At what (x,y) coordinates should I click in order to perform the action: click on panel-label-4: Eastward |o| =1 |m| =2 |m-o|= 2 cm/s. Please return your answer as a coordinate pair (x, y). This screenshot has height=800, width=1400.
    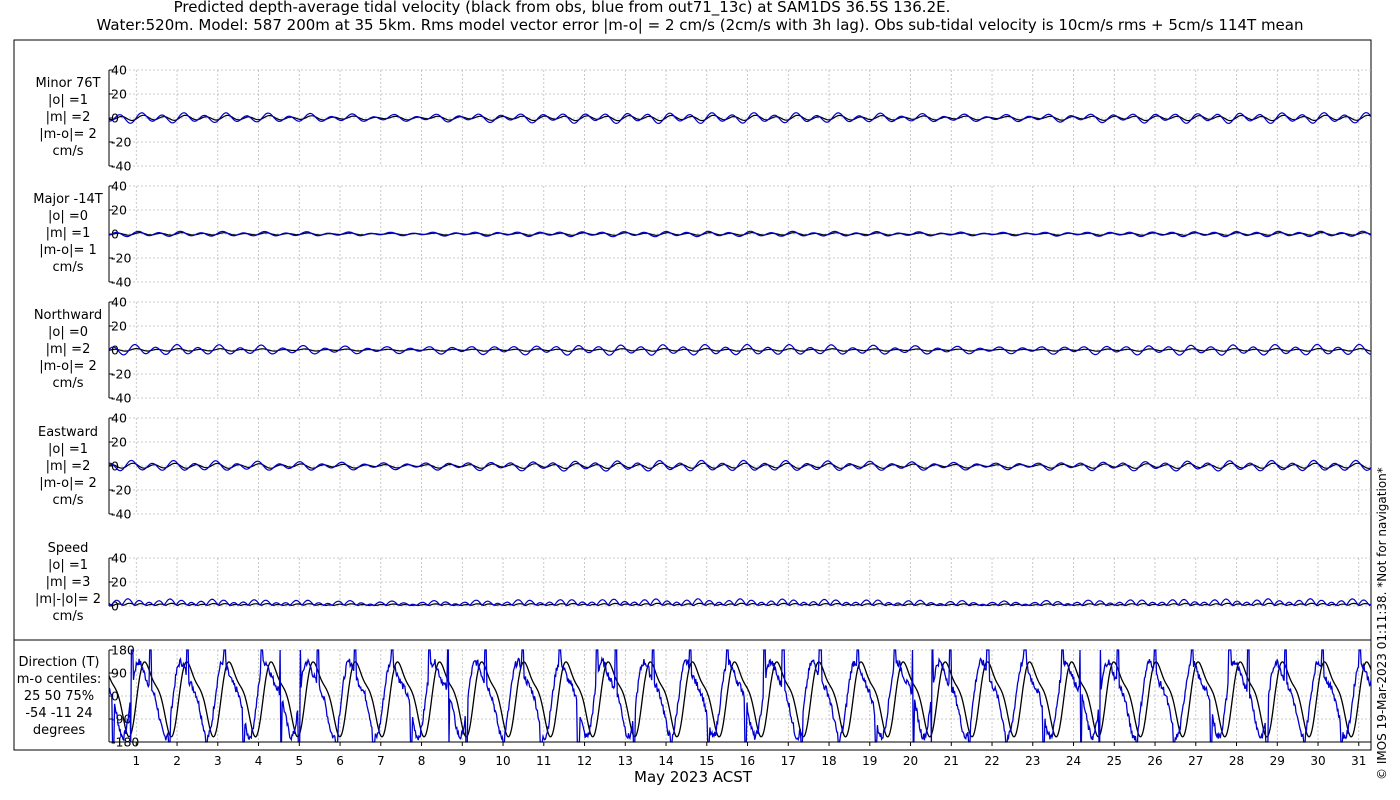
    Looking at the image, I should click on (68, 466).